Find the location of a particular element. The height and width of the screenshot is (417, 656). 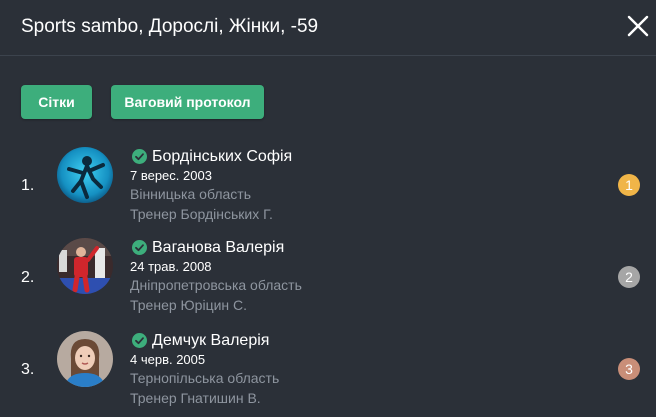

date-of-birth: 24 трав. 2008 is located at coordinates (171, 266).